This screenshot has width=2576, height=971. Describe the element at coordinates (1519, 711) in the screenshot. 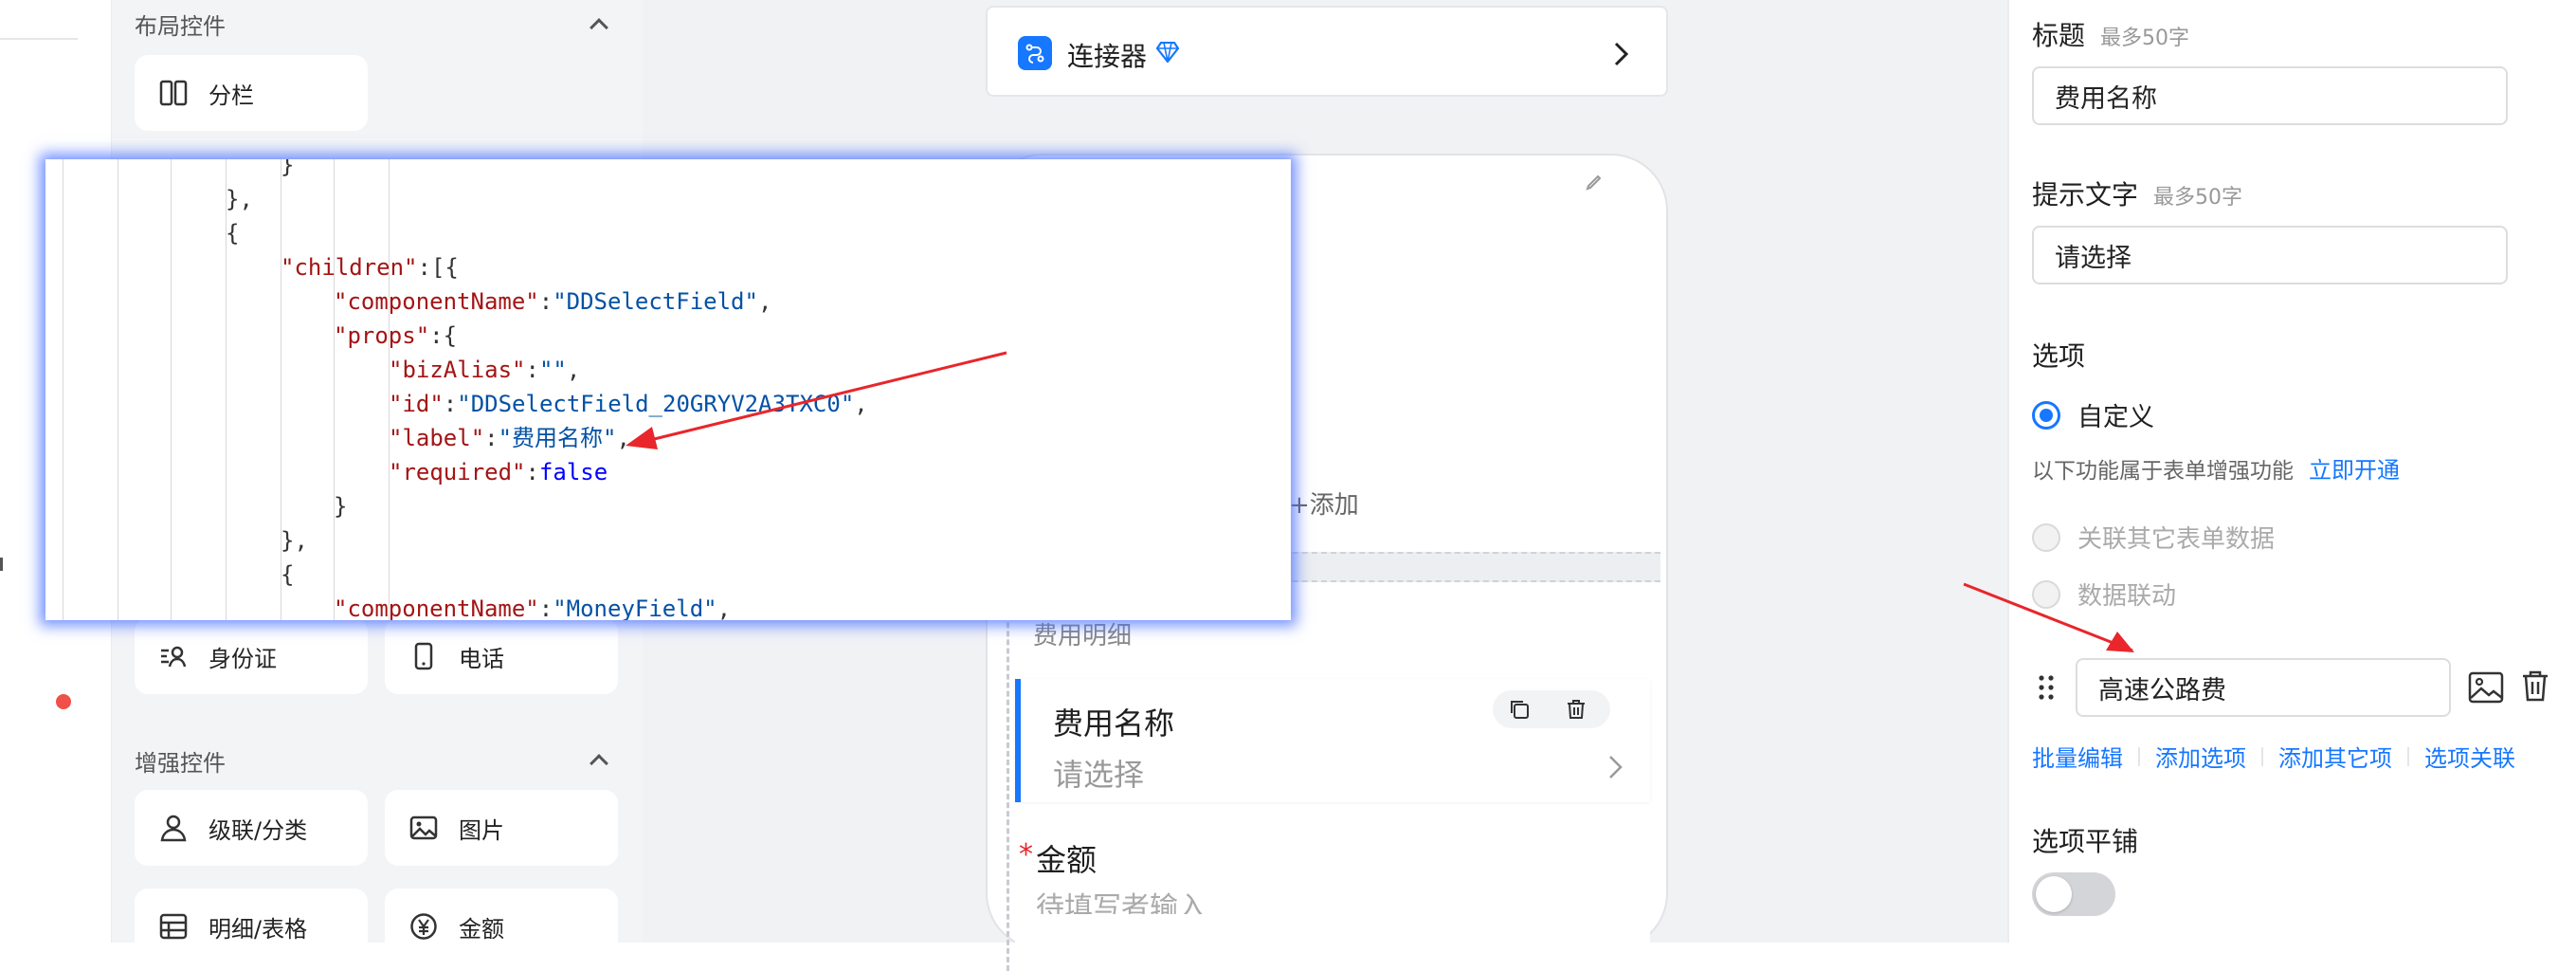

I see `copy-icon` at that location.